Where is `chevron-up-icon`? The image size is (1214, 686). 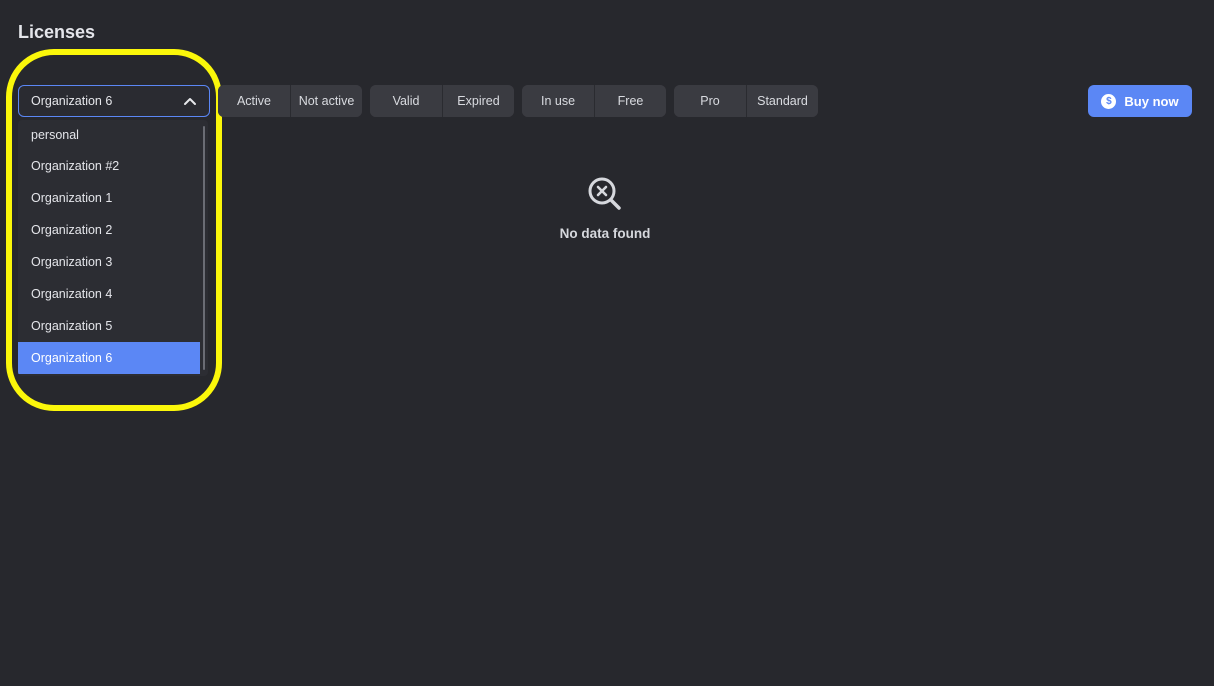
chevron-up-icon is located at coordinates (190, 101).